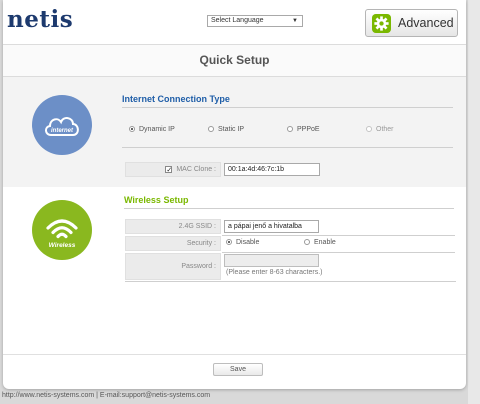 The image size is (480, 404). What do you see at coordinates (238, 369) in the screenshot?
I see `save-button: Save` at bounding box center [238, 369].